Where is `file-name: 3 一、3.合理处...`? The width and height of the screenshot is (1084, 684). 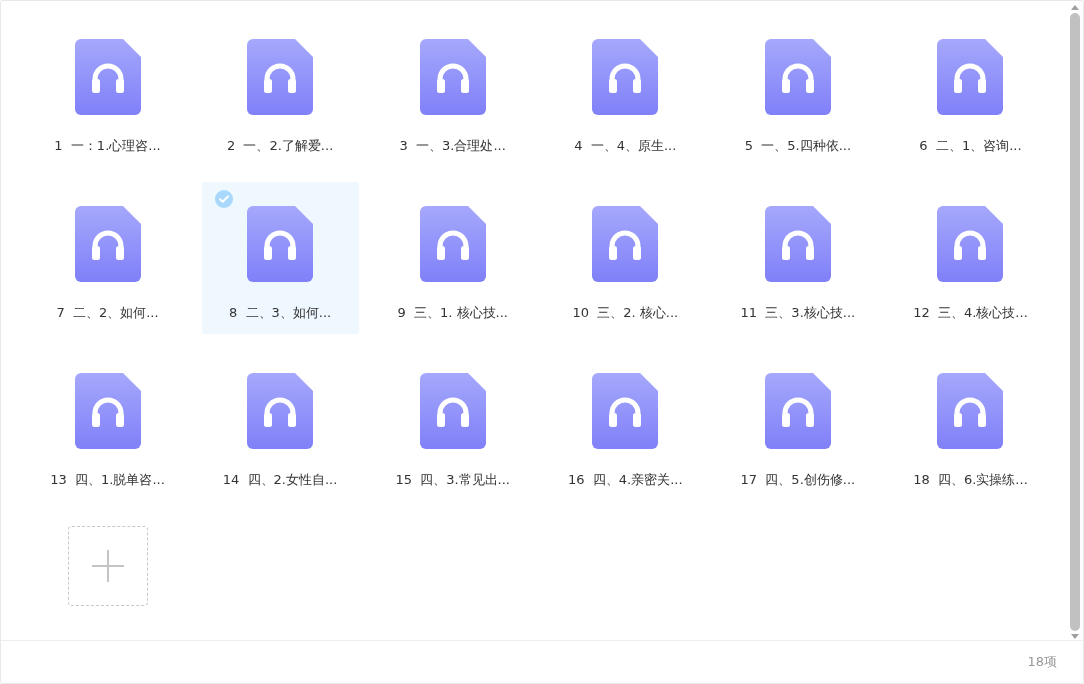 file-name: 3 一、3.合理处... is located at coordinates (452, 146).